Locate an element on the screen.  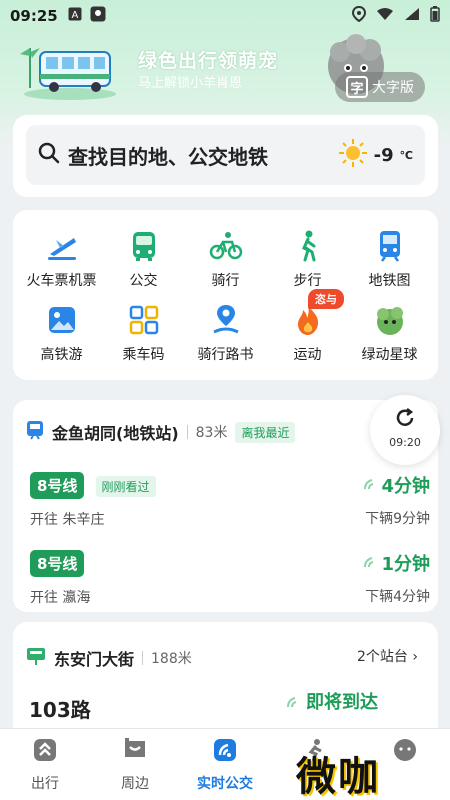
bus-illustration-icon is located at coordinates (68, 74).